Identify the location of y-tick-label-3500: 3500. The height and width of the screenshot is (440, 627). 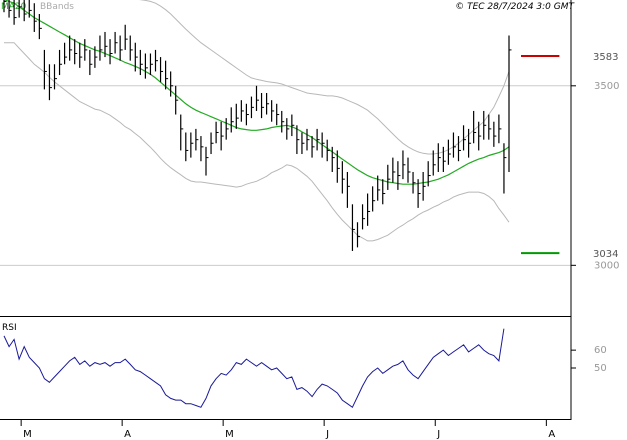
(606, 86).